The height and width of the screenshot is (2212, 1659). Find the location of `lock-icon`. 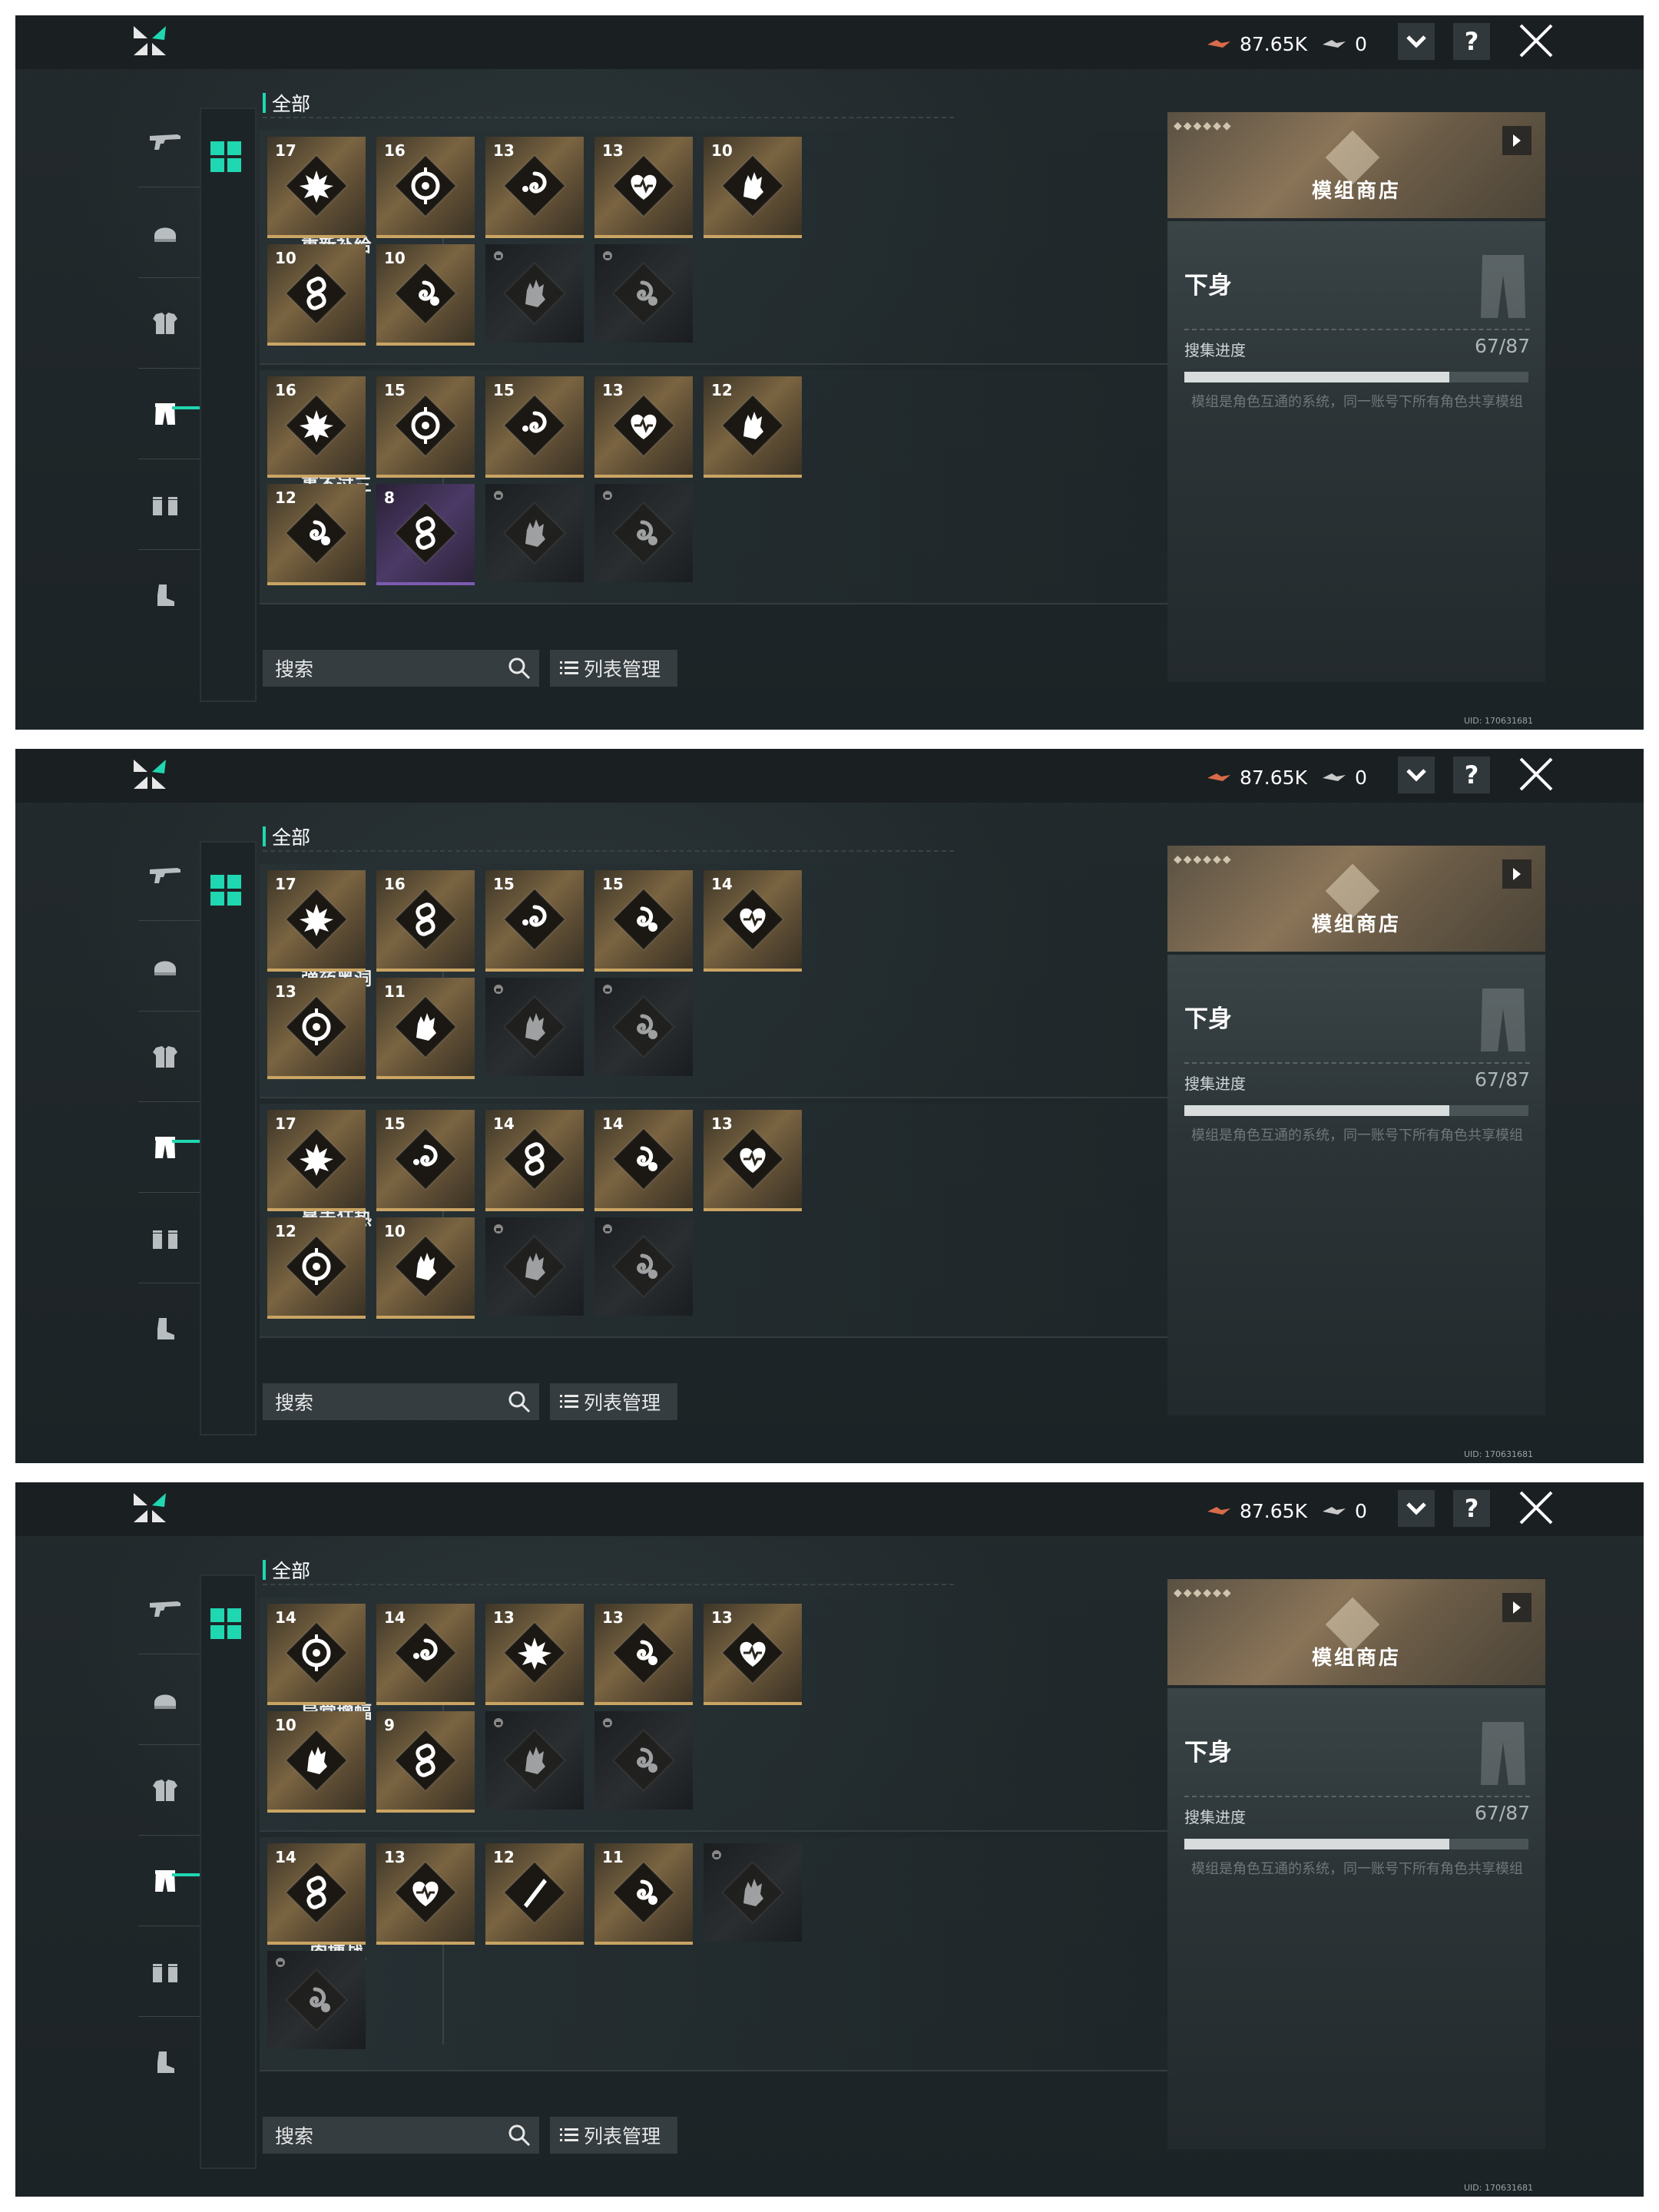

lock-icon is located at coordinates (499, 1723).